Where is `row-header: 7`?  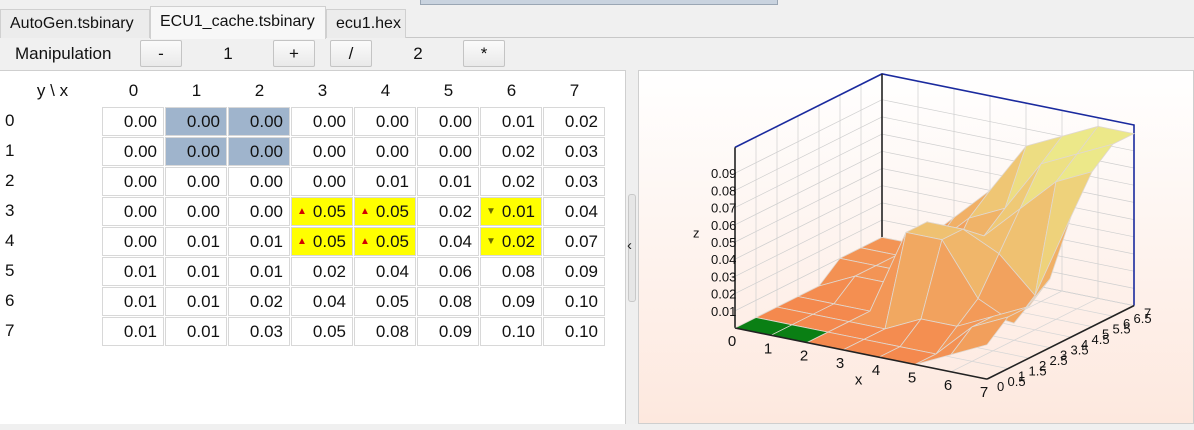 row-header: 7 is located at coordinates (9, 331).